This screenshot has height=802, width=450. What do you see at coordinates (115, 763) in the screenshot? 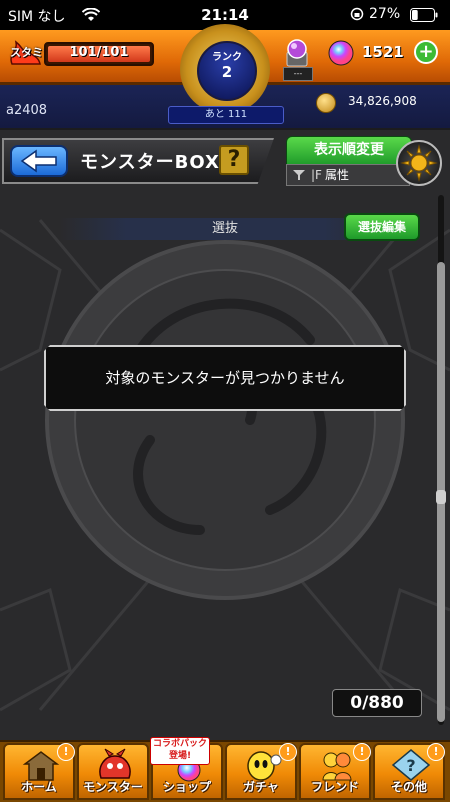
I see `monster-icon` at bounding box center [115, 763].